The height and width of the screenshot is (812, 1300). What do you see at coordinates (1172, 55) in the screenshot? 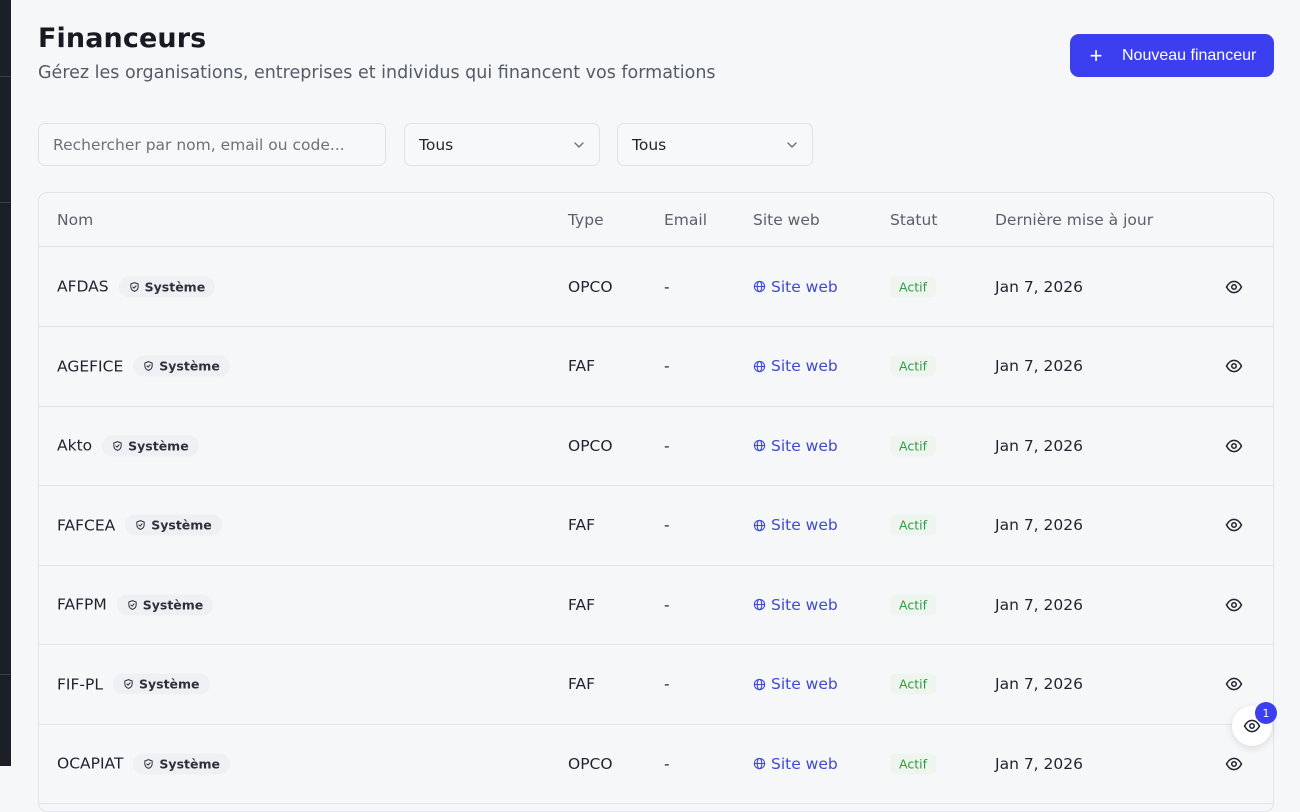
I see `new-financer-button: + Nouveau financeur` at bounding box center [1172, 55].